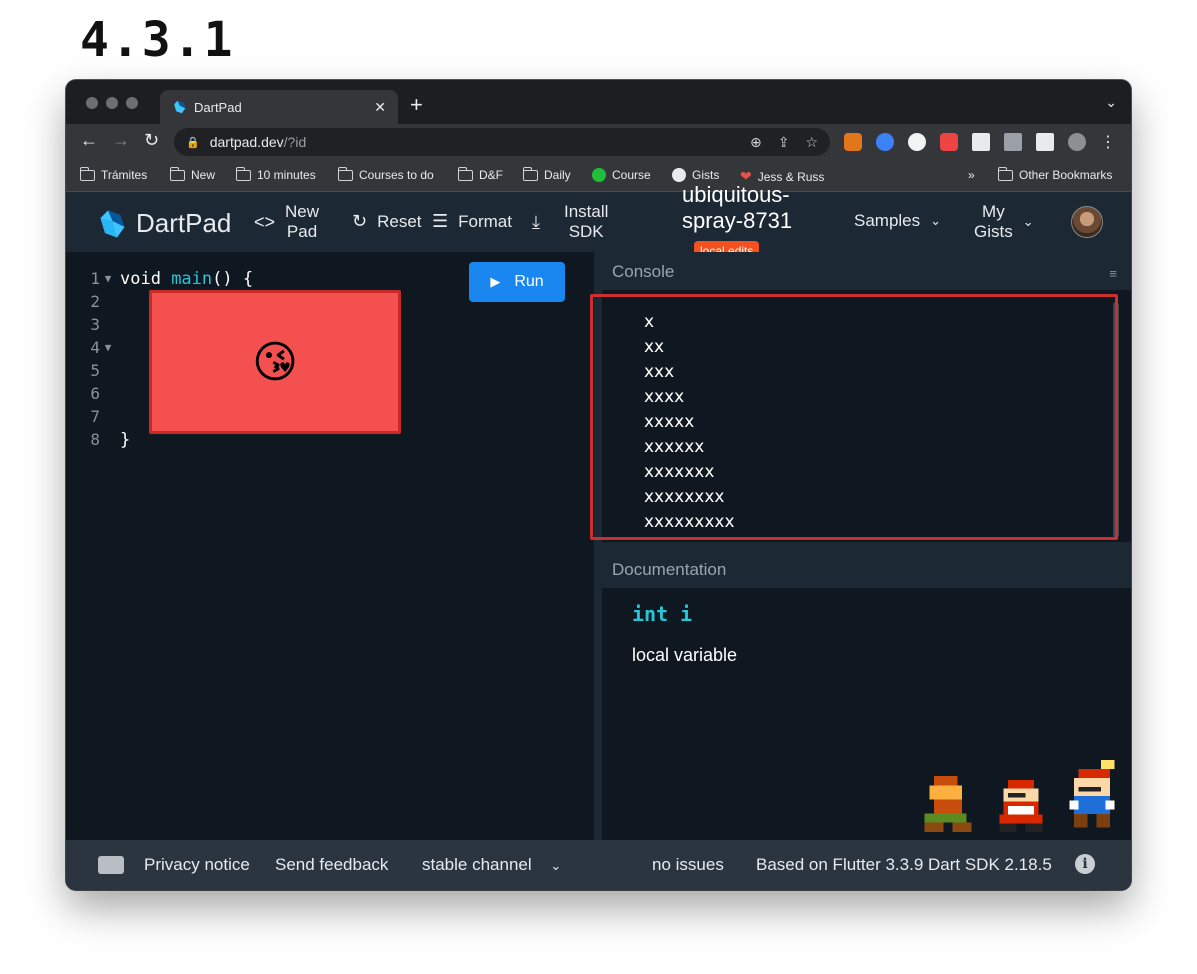 The height and width of the screenshot is (974, 1197). I want to click on line-number: 8, so click(95, 439).